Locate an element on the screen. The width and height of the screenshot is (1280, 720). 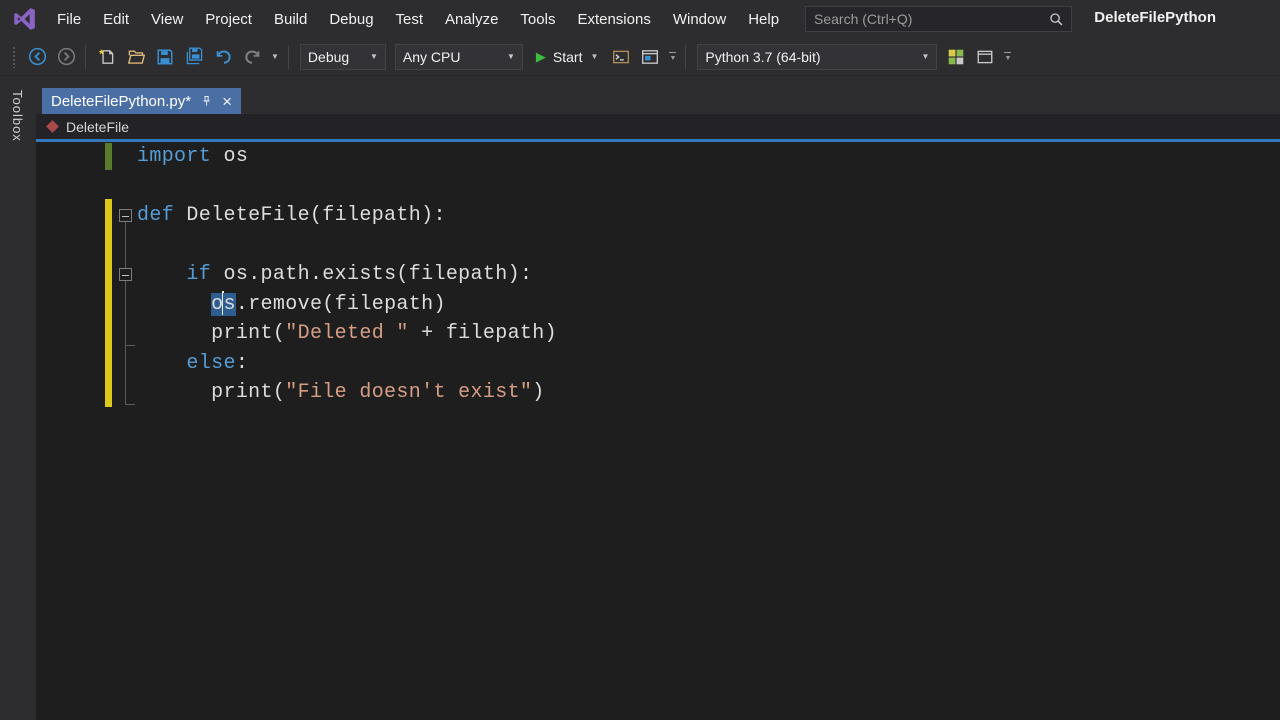
menu-item-test: Test is located at coordinates (410, 19).